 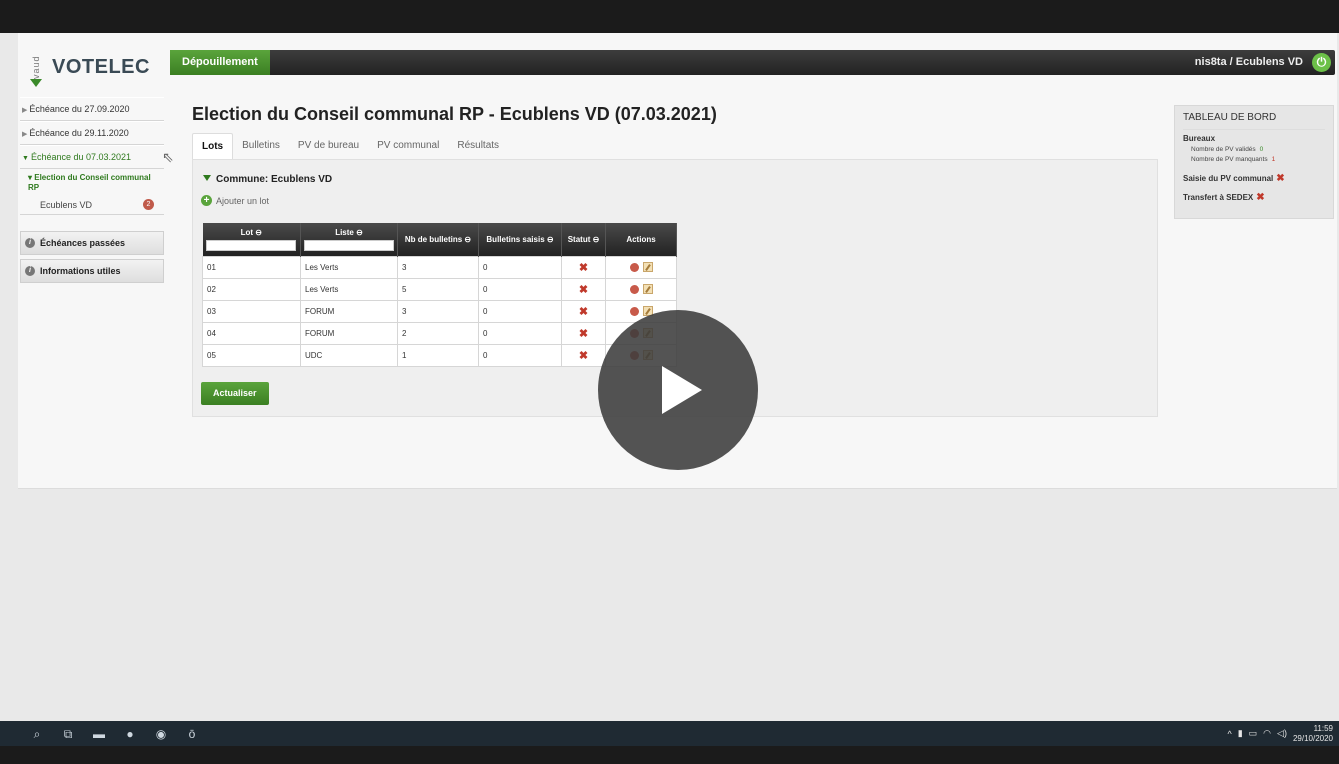 I want to click on table-row: 02 Les Verts 5 0 ✖, so click(x=439, y=289).